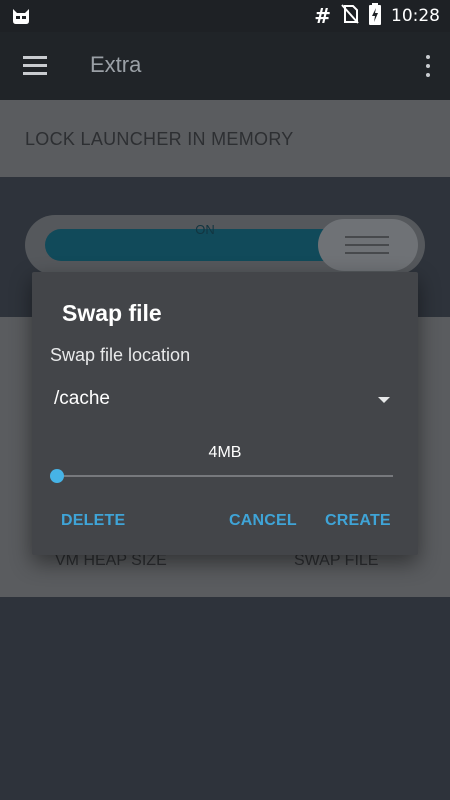 The height and width of the screenshot is (800, 450). I want to click on more-vert-icon, so click(428, 66).